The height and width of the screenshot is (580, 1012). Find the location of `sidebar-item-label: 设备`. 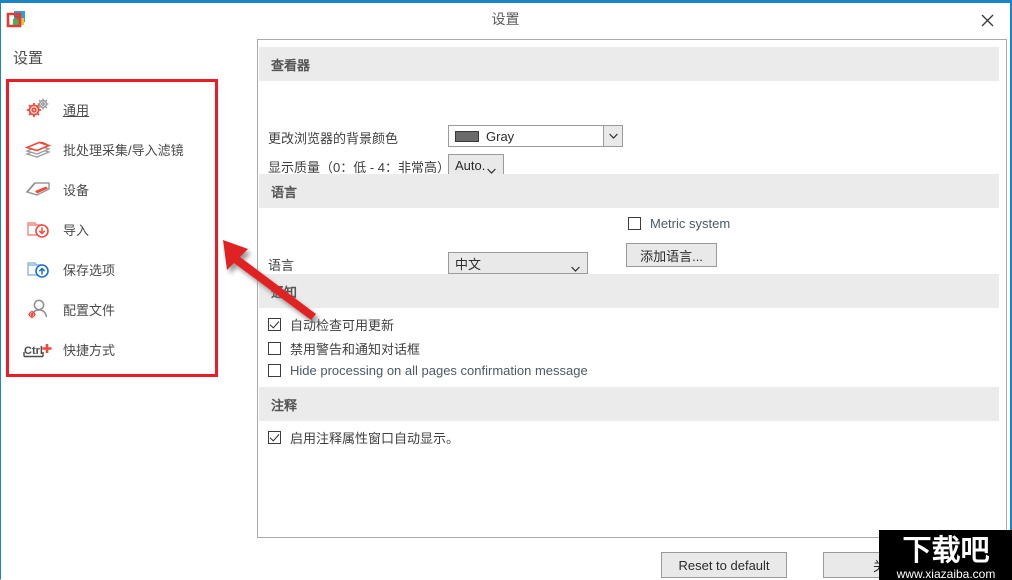

sidebar-item-label: 设备 is located at coordinates (76, 190).